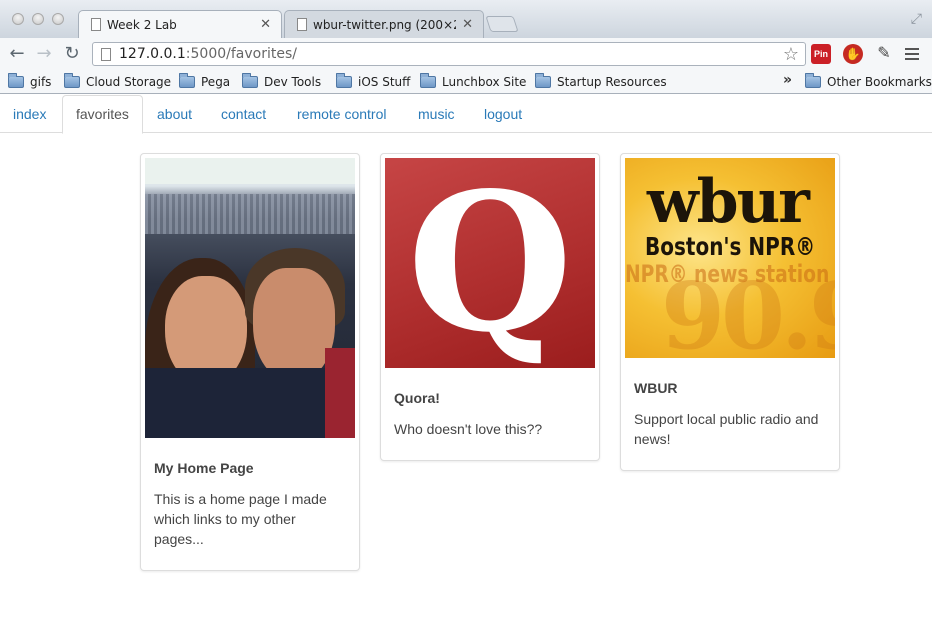 The image size is (932, 626). Describe the element at coordinates (879, 82) in the screenshot. I see `bookmark-label: Other Bookmarks` at that location.